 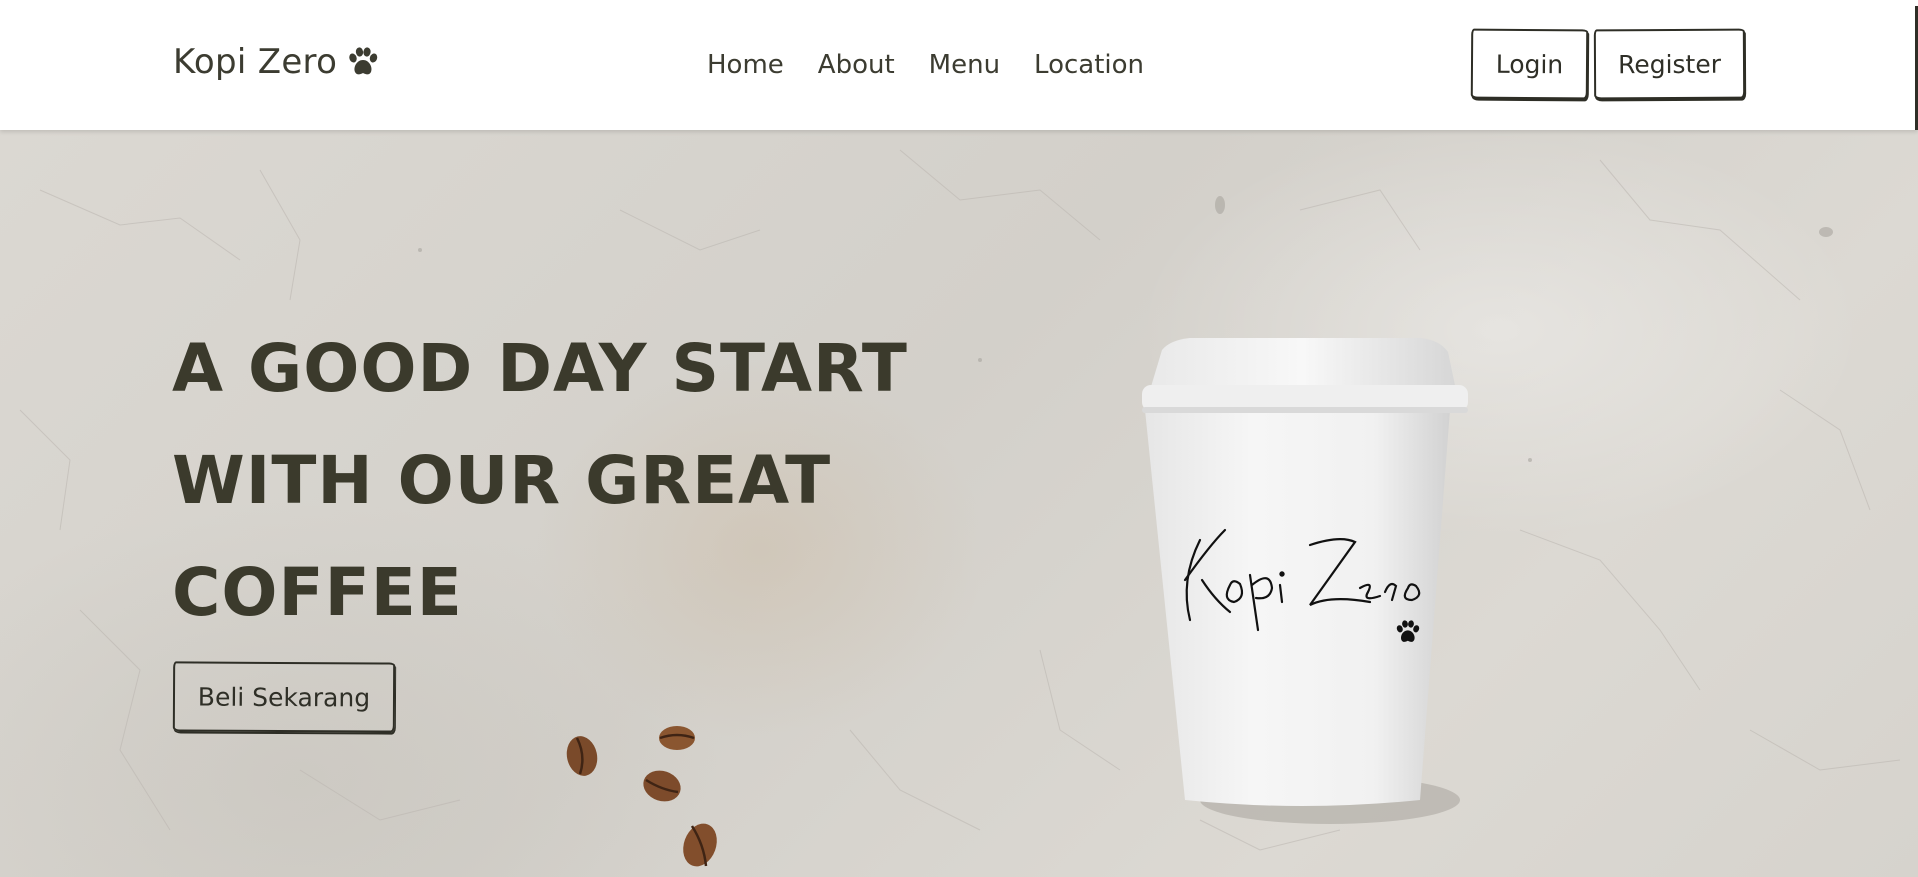 I want to click on register-button: Register, so click(x=1669, y=64).